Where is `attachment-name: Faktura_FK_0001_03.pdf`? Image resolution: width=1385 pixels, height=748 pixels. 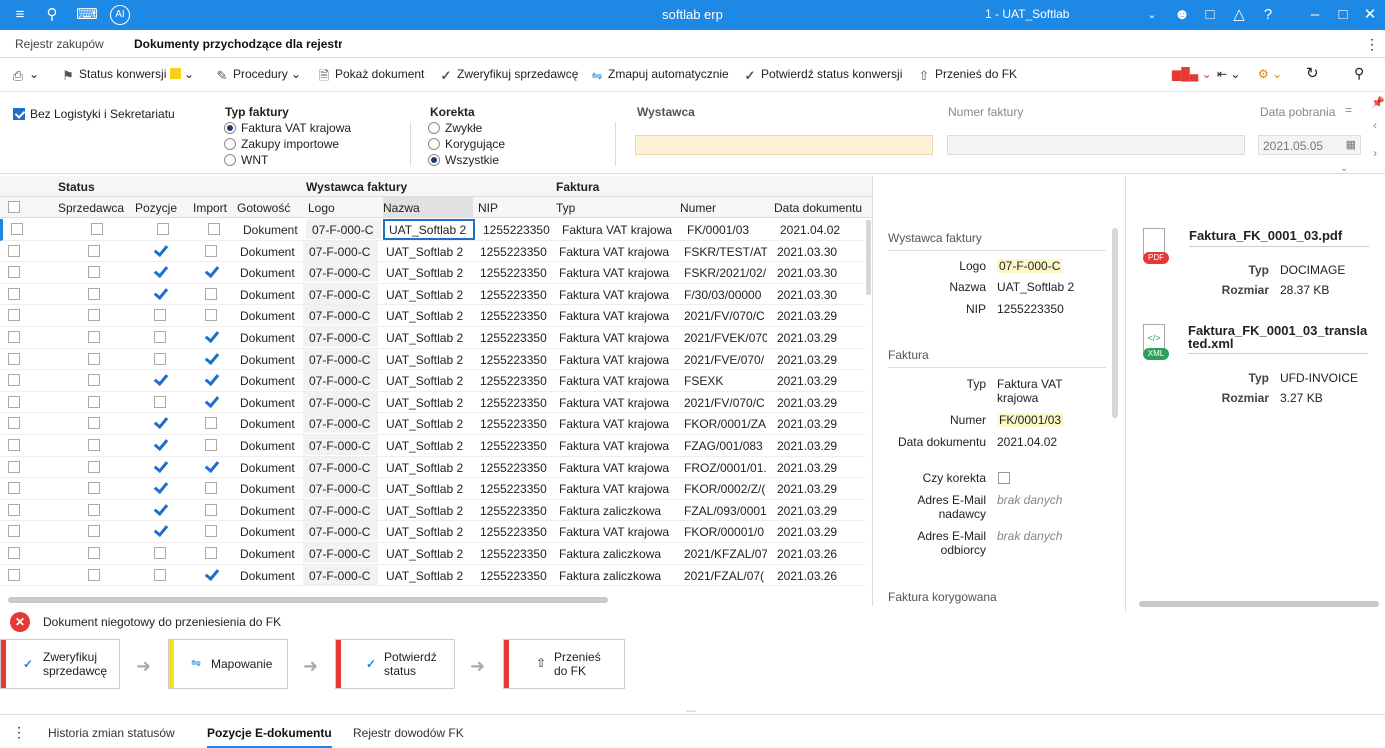 attachment-name: Faktura_FK_0001_03.pdf is located at coordinates (1279, 235).